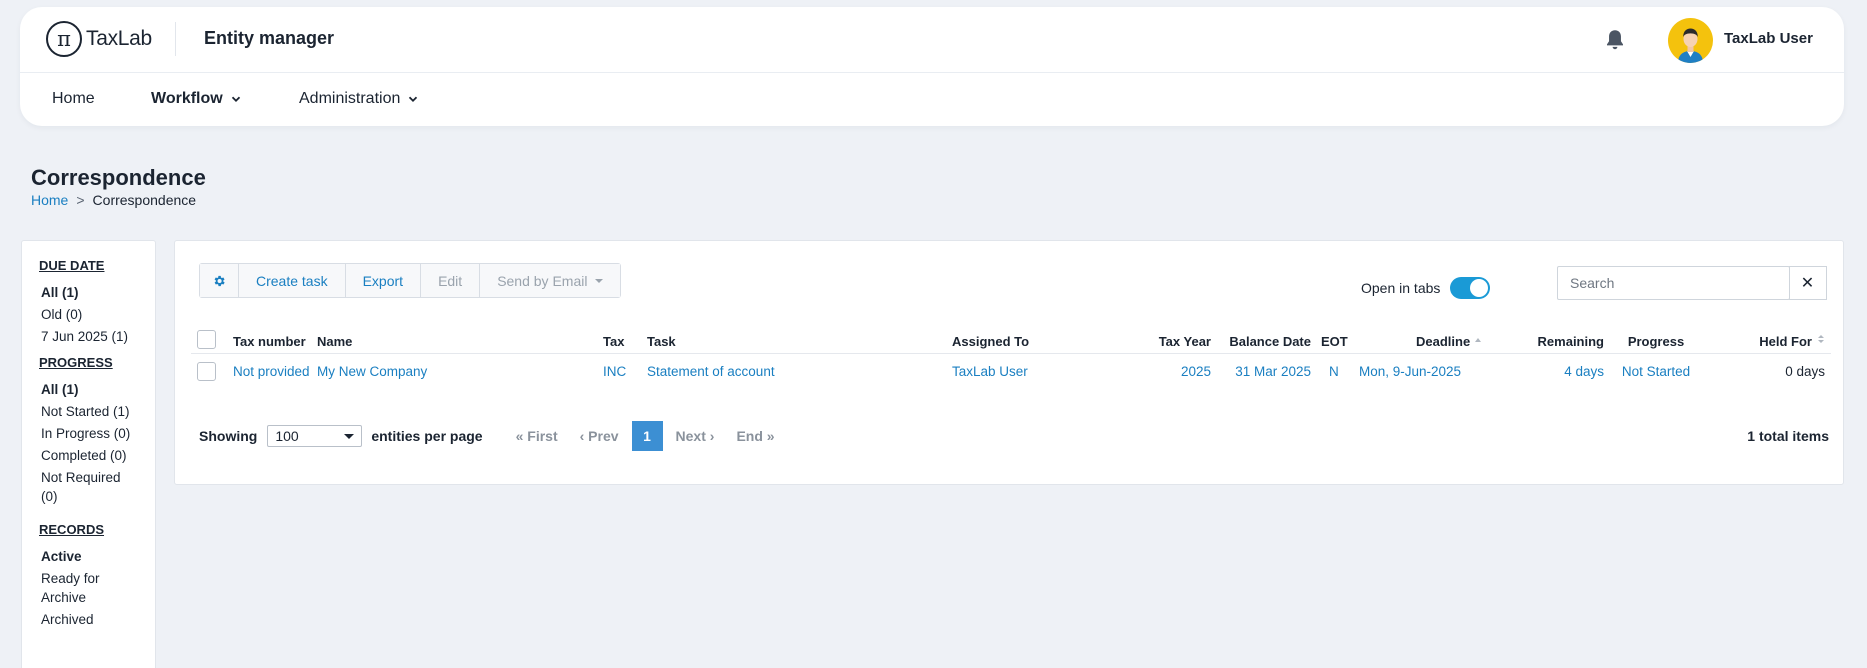 The width and height of the screenshot is (1867, 668). Describe the element at coordinates (269, 38) in the screenshot. I see `app-title: Entity manager` at that location.